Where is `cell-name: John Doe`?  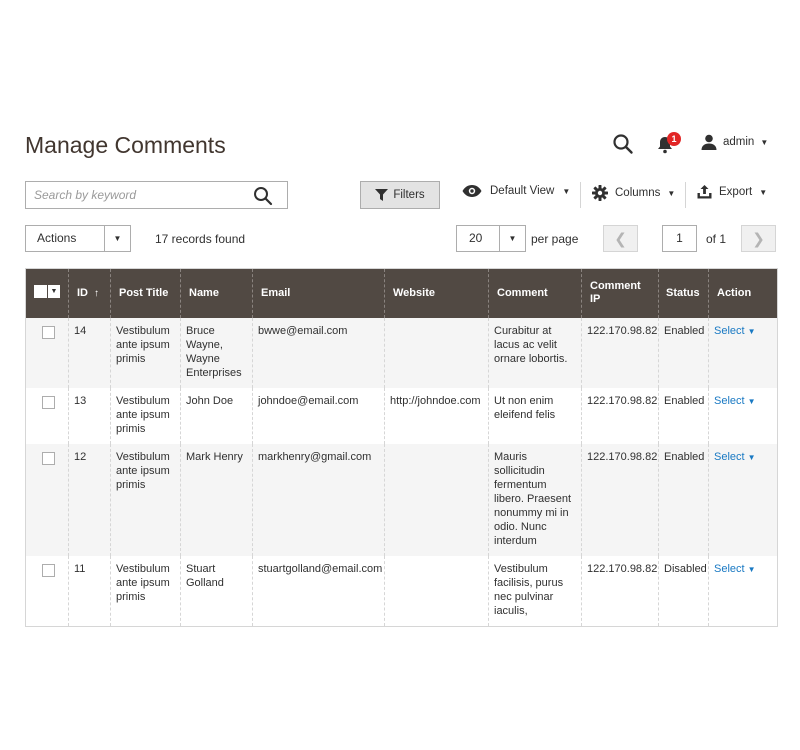 cell-name: John Doe is located at coordinates (216, 415).